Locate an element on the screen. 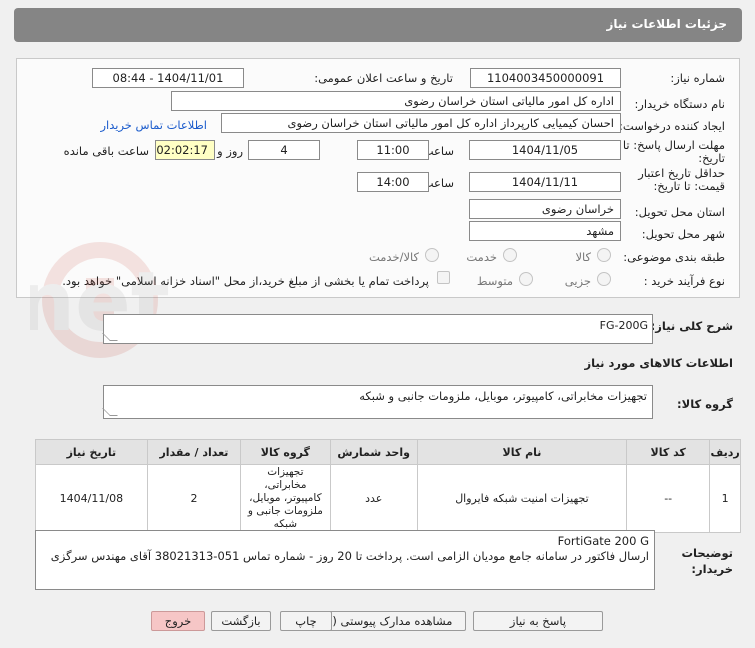  buyer-org-label: نام دستگاه خریدار: is located at coordinates (679, 104).